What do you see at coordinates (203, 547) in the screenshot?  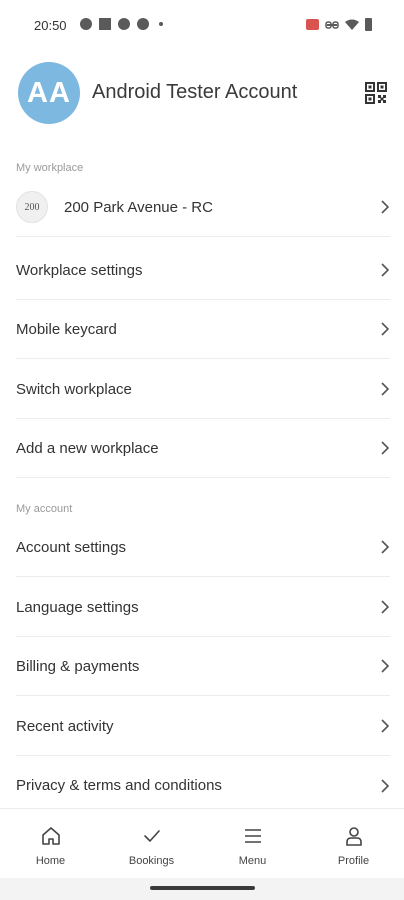 I see `menu-item-account-settings: Account settings` at bounding box center [203, 547].